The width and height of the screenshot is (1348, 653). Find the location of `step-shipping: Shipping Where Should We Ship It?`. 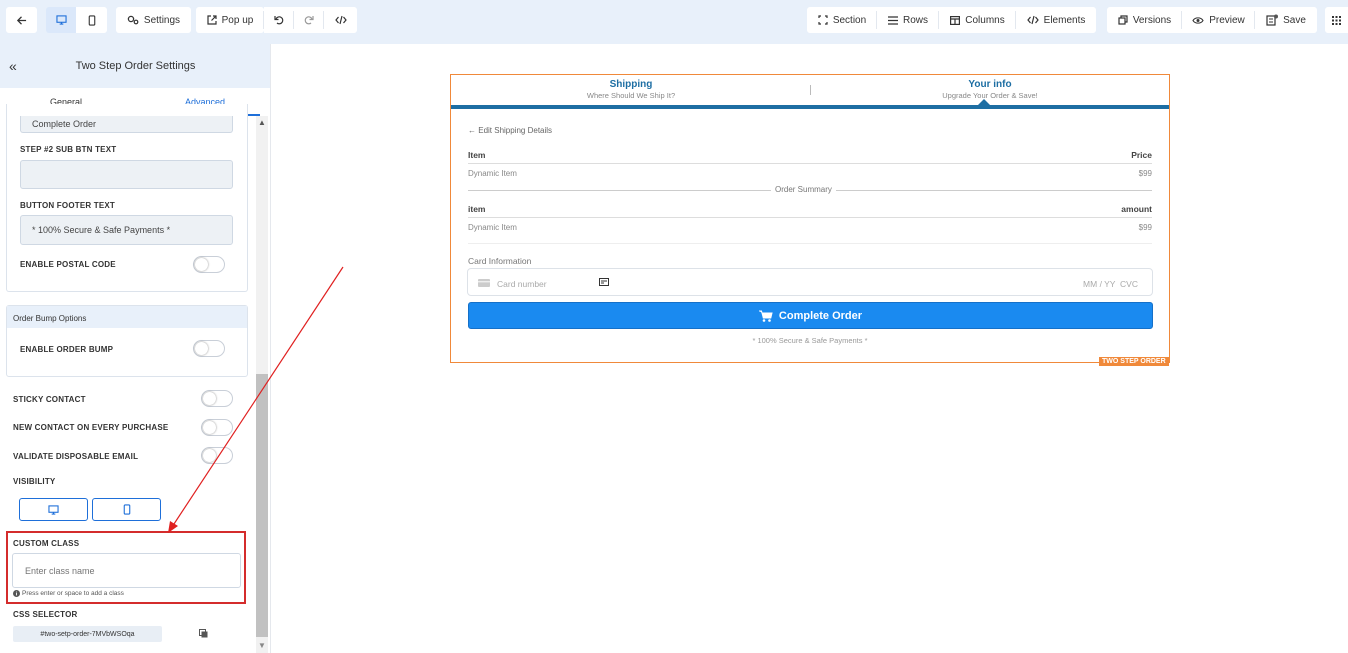

step-shipping: Shipping Where Should We Ship It? is located at coordinates (631, 89).